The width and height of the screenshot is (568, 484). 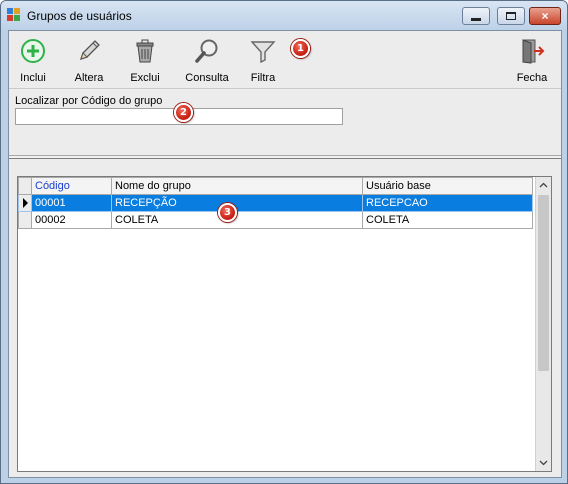 I want to click on title-bar: Grupos de usuários ×, so click(x=284, y=15).